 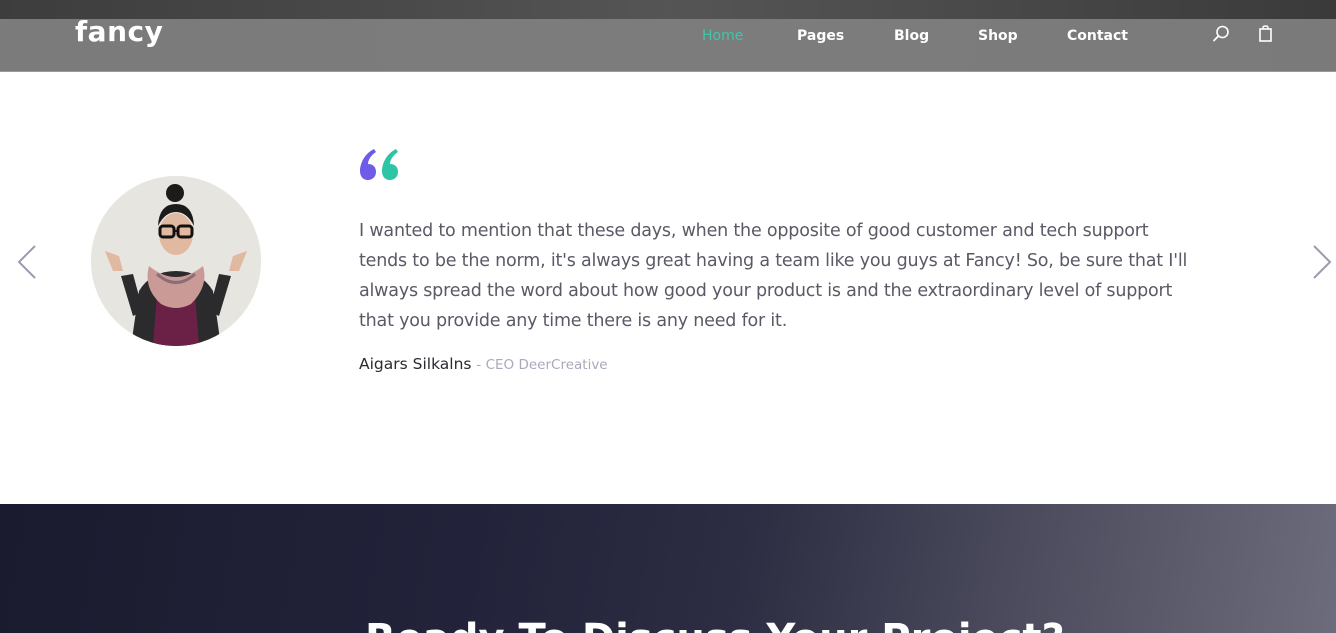 What do you see at coordinates (1221, 36) in the screenshot?
I see `search-icon` at bounding box center [1221, 36].